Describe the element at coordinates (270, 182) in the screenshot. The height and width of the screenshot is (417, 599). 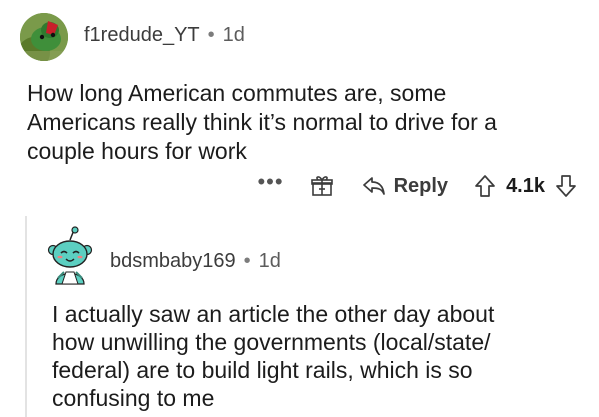
I see `more-options-button: •••` at that location.